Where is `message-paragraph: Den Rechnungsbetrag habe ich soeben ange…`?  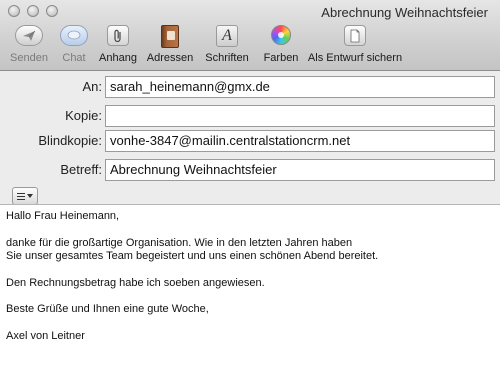
message-paragraph: Den Rechnungsbetrag habe ich soeben ange… is located at coordinates (135, 282).